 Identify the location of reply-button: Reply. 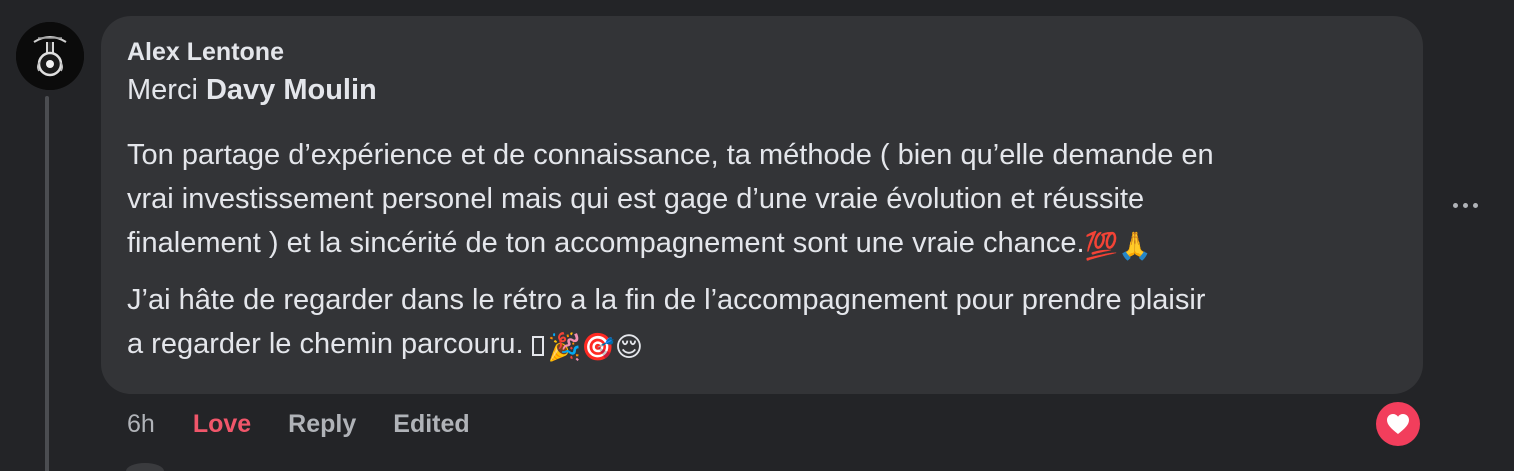
(322, 424).